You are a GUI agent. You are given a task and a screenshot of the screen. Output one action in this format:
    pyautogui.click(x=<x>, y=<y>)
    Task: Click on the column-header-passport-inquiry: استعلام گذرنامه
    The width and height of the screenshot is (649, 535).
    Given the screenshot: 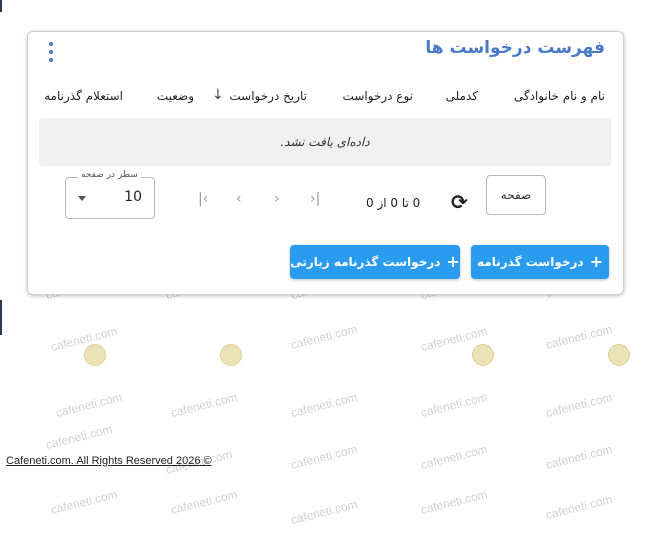 What is the action you would take?
    pyautogui.click(x=83, y=96)
    